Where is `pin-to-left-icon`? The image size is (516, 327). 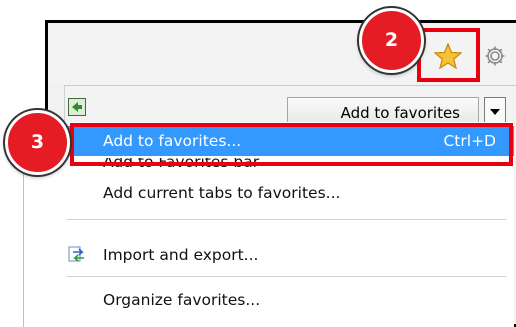
pin-to-left-icon is located at coordinates (77, 107).